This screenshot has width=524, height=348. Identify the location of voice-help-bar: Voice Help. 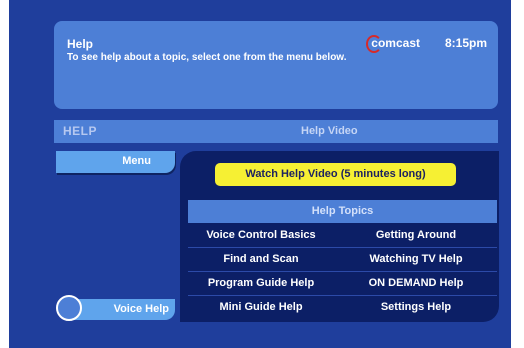
(122, 309).